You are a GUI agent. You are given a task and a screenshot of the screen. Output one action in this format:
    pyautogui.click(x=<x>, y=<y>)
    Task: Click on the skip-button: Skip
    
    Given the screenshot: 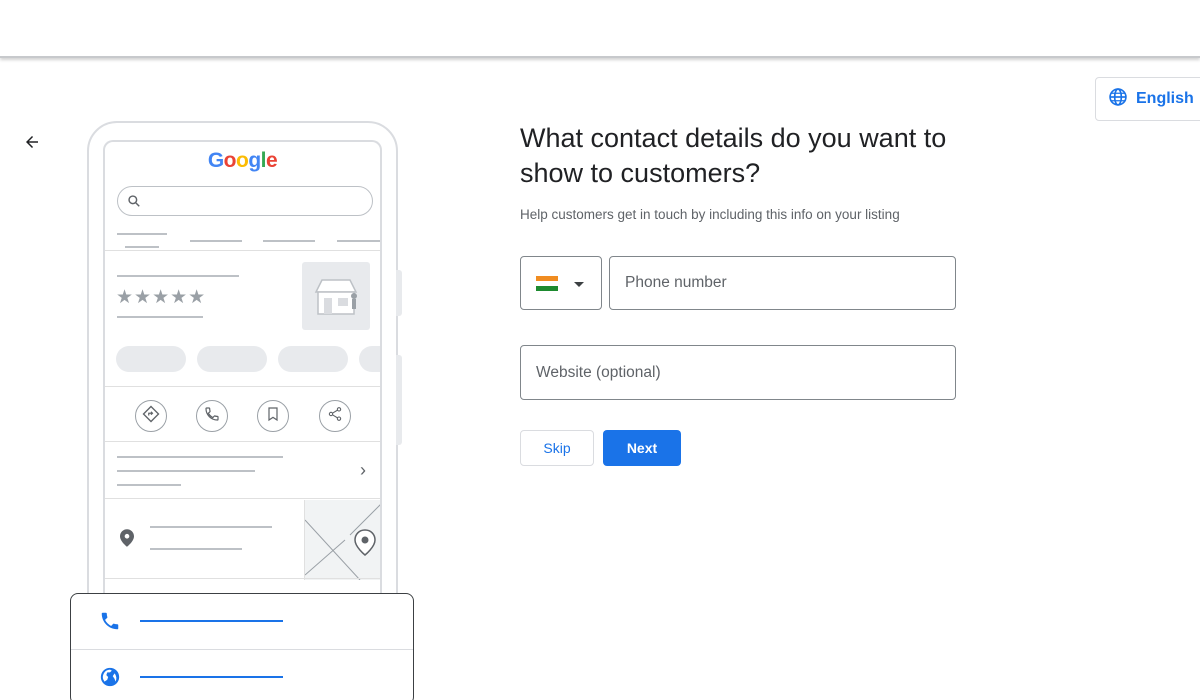 What is the action you would take?
    pyautogui.click(x=557, y=448)
    